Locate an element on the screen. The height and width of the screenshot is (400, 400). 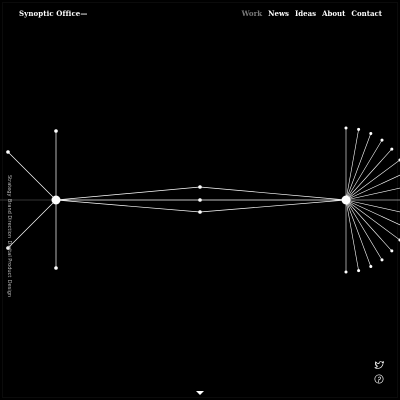
pinterest-icon is located at coordinates (379, 379).